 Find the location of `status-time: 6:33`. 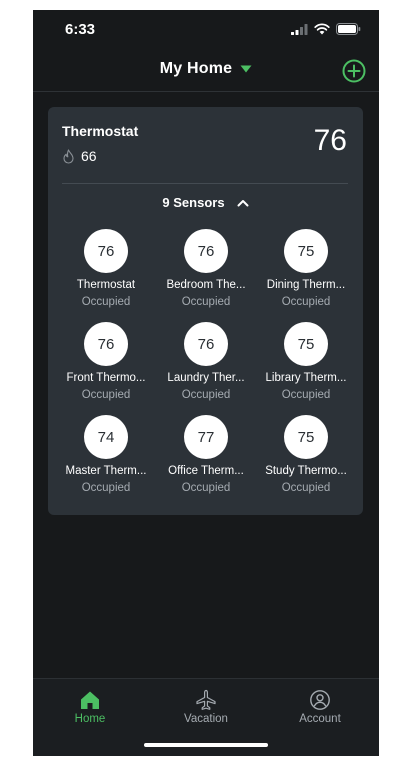

status-time: 6:33 is located at coordinates (80, 29).